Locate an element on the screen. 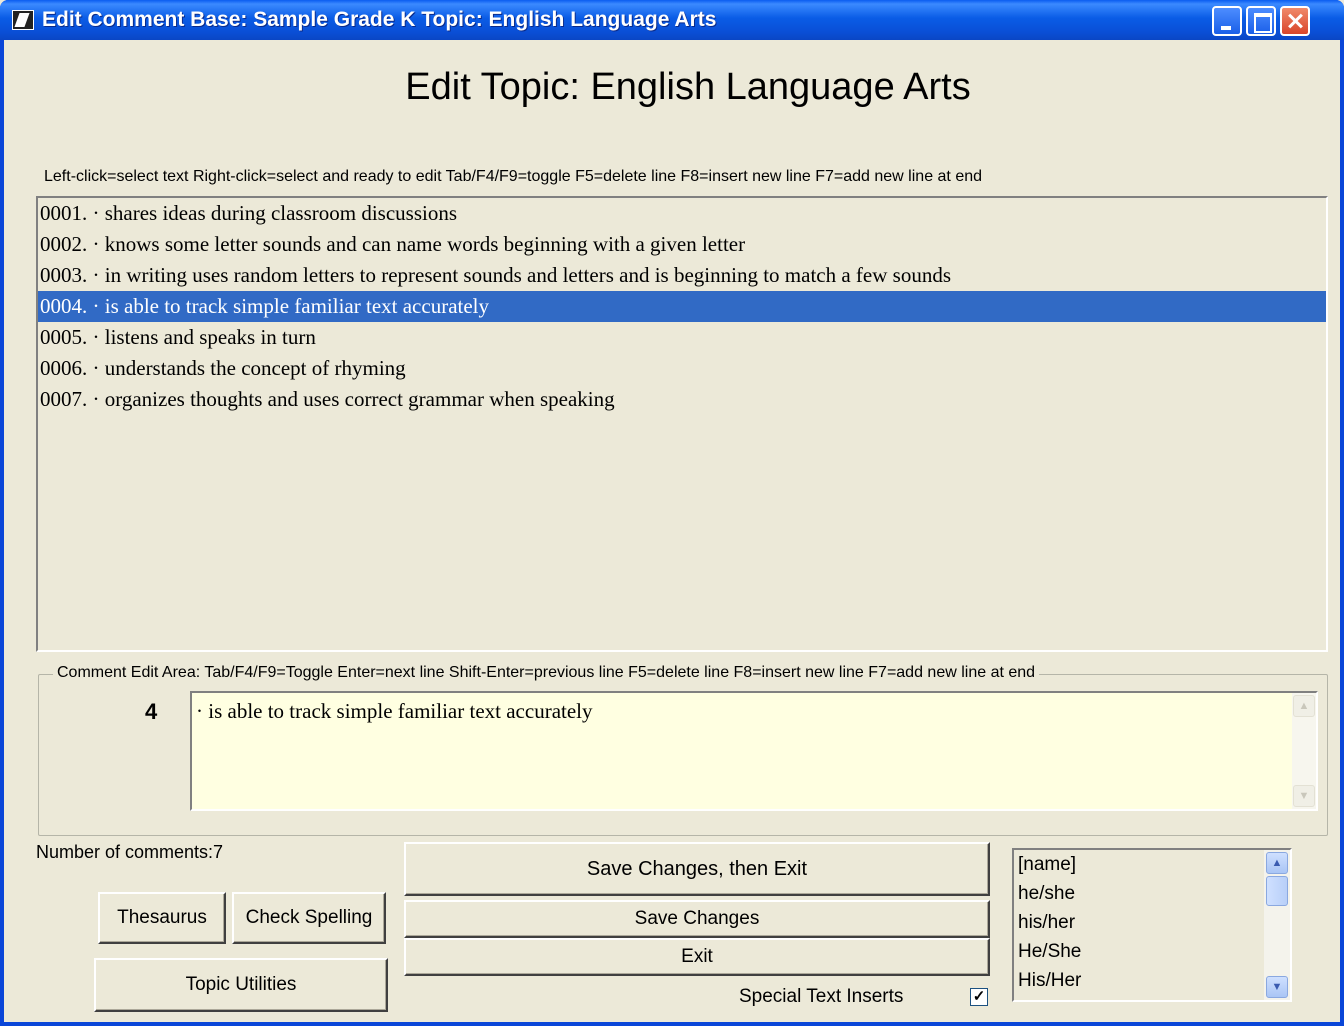  special-inserts-label: Special Text Inserts is located at coordinates (821, 996).